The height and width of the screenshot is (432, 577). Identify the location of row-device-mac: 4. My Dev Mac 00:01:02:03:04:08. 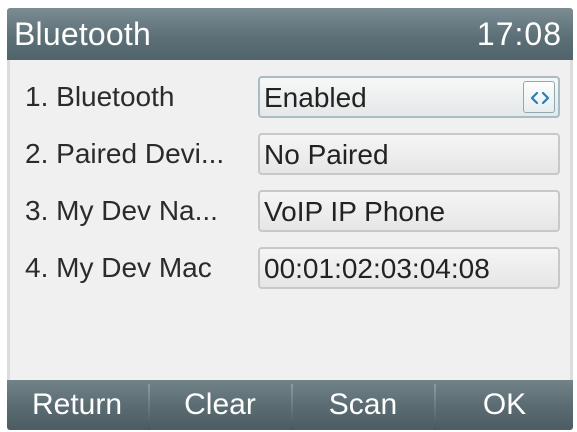
(290, 268).